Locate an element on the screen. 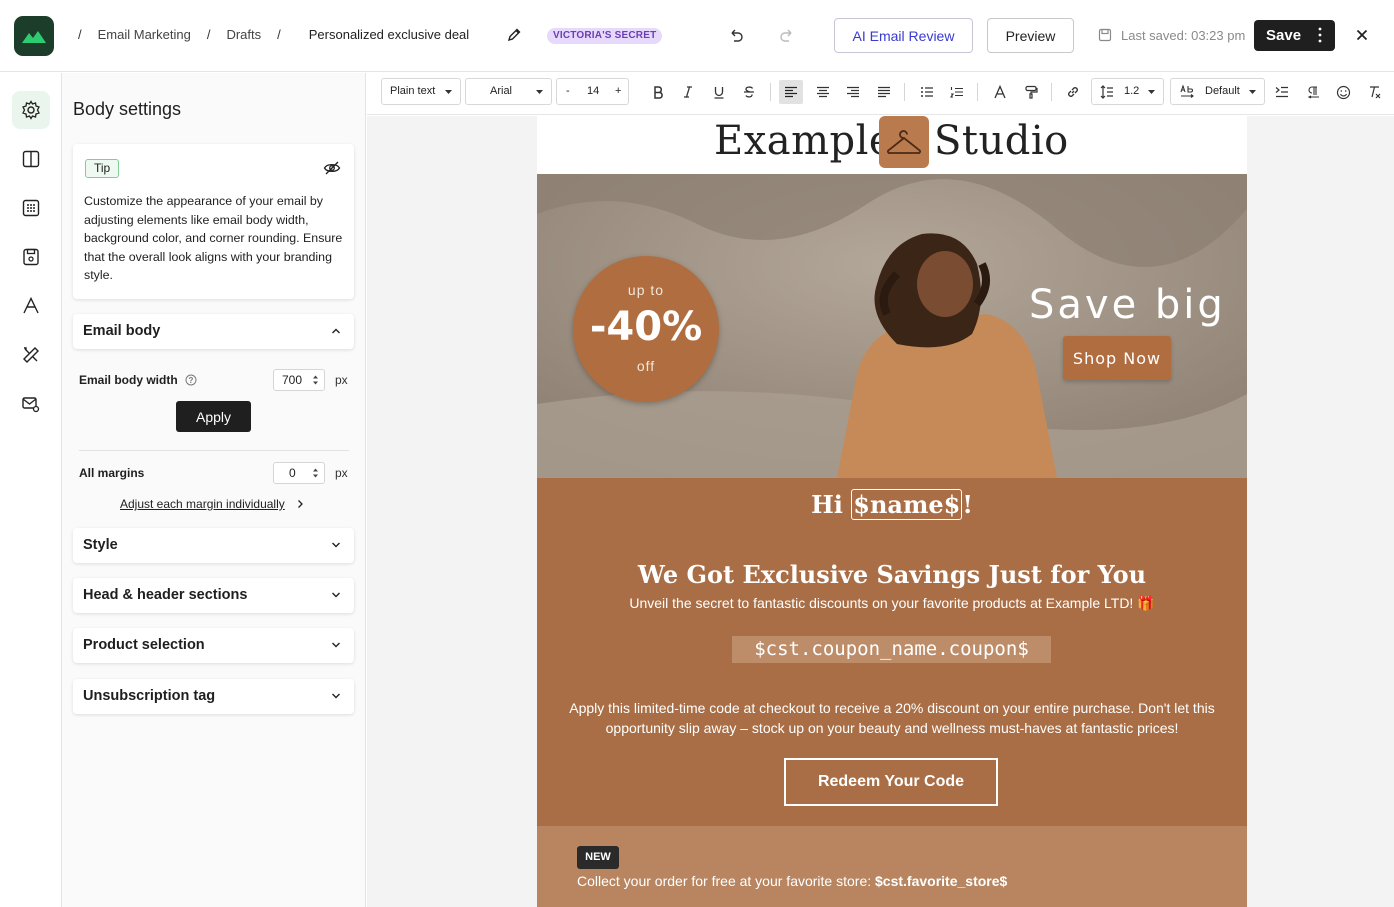  help-icon: ? is located at coordinates (191, 380).